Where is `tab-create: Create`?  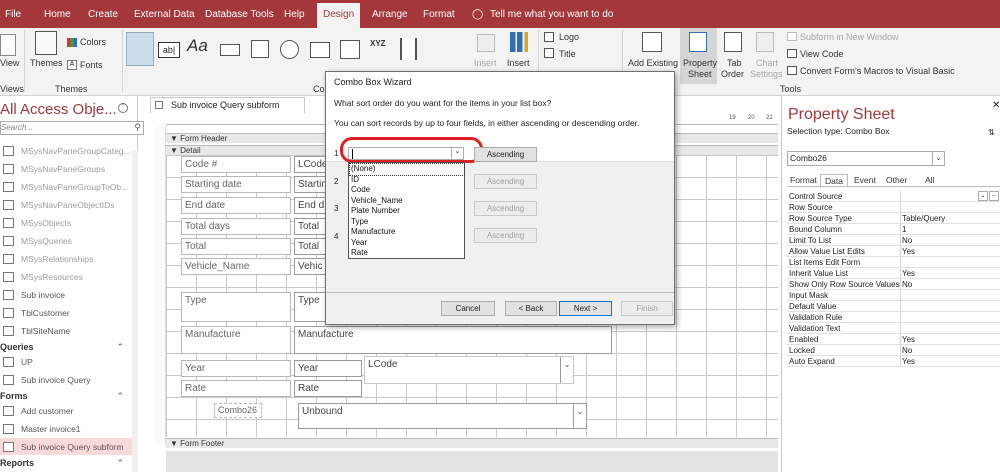 tab-create: Create is located at coordinates (103, 14).